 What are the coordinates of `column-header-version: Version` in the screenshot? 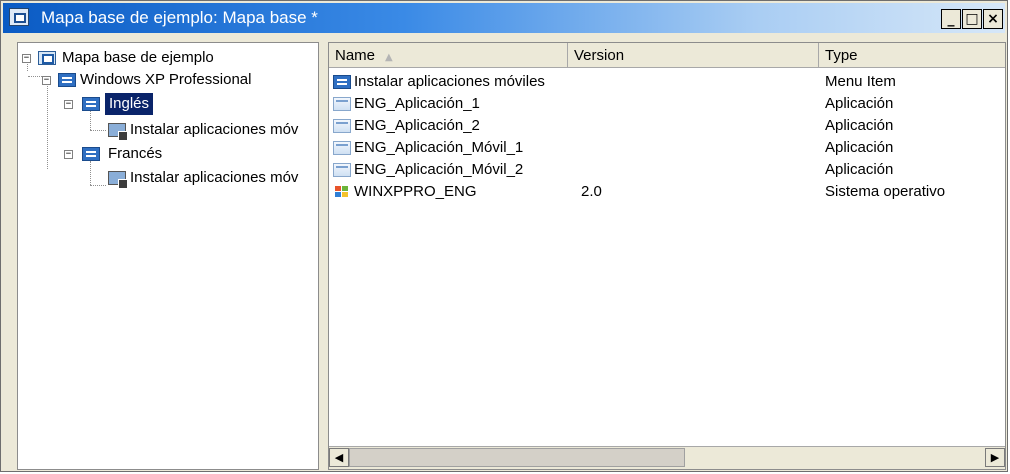 It's located at (693, 55).